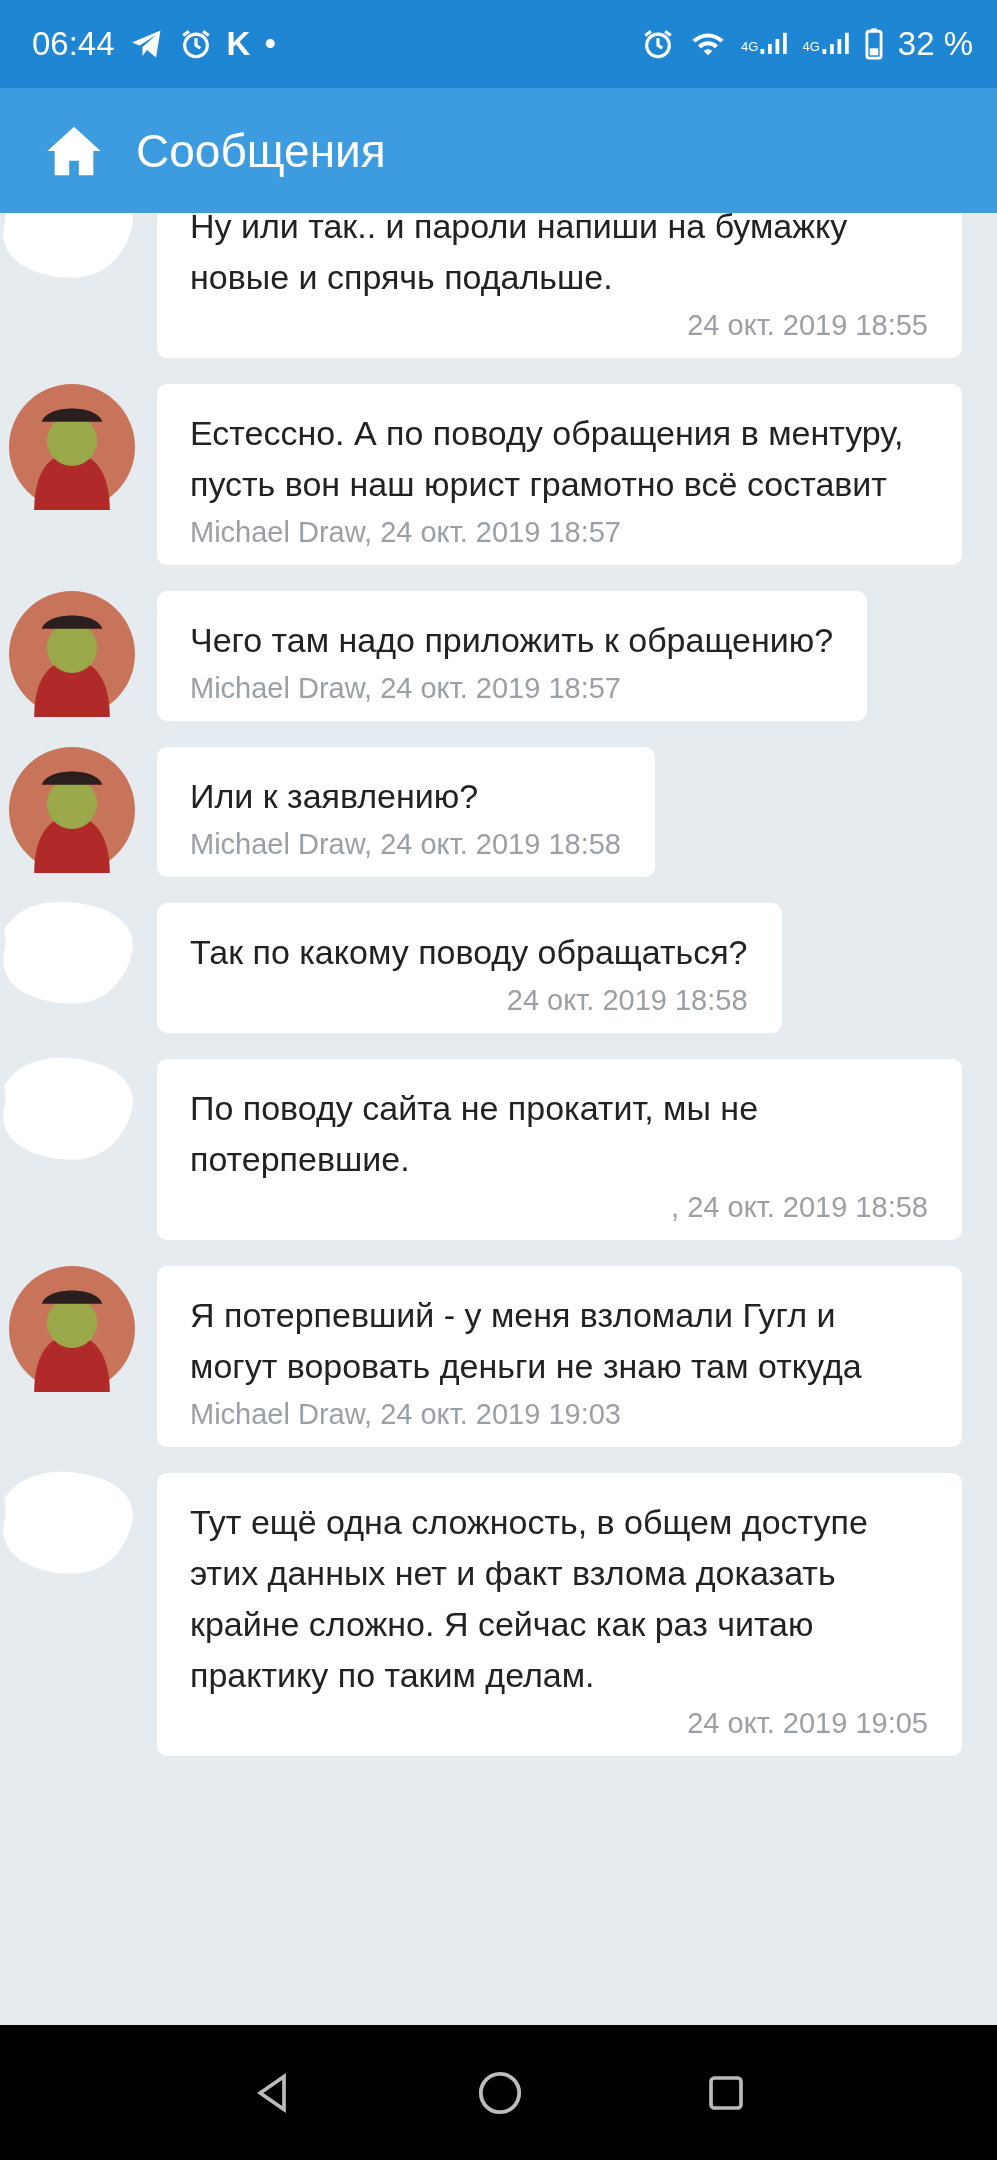  I want to click on message-text: По поводу сайта не прокатит, мы не потерпевшие., so click(475, 1134).